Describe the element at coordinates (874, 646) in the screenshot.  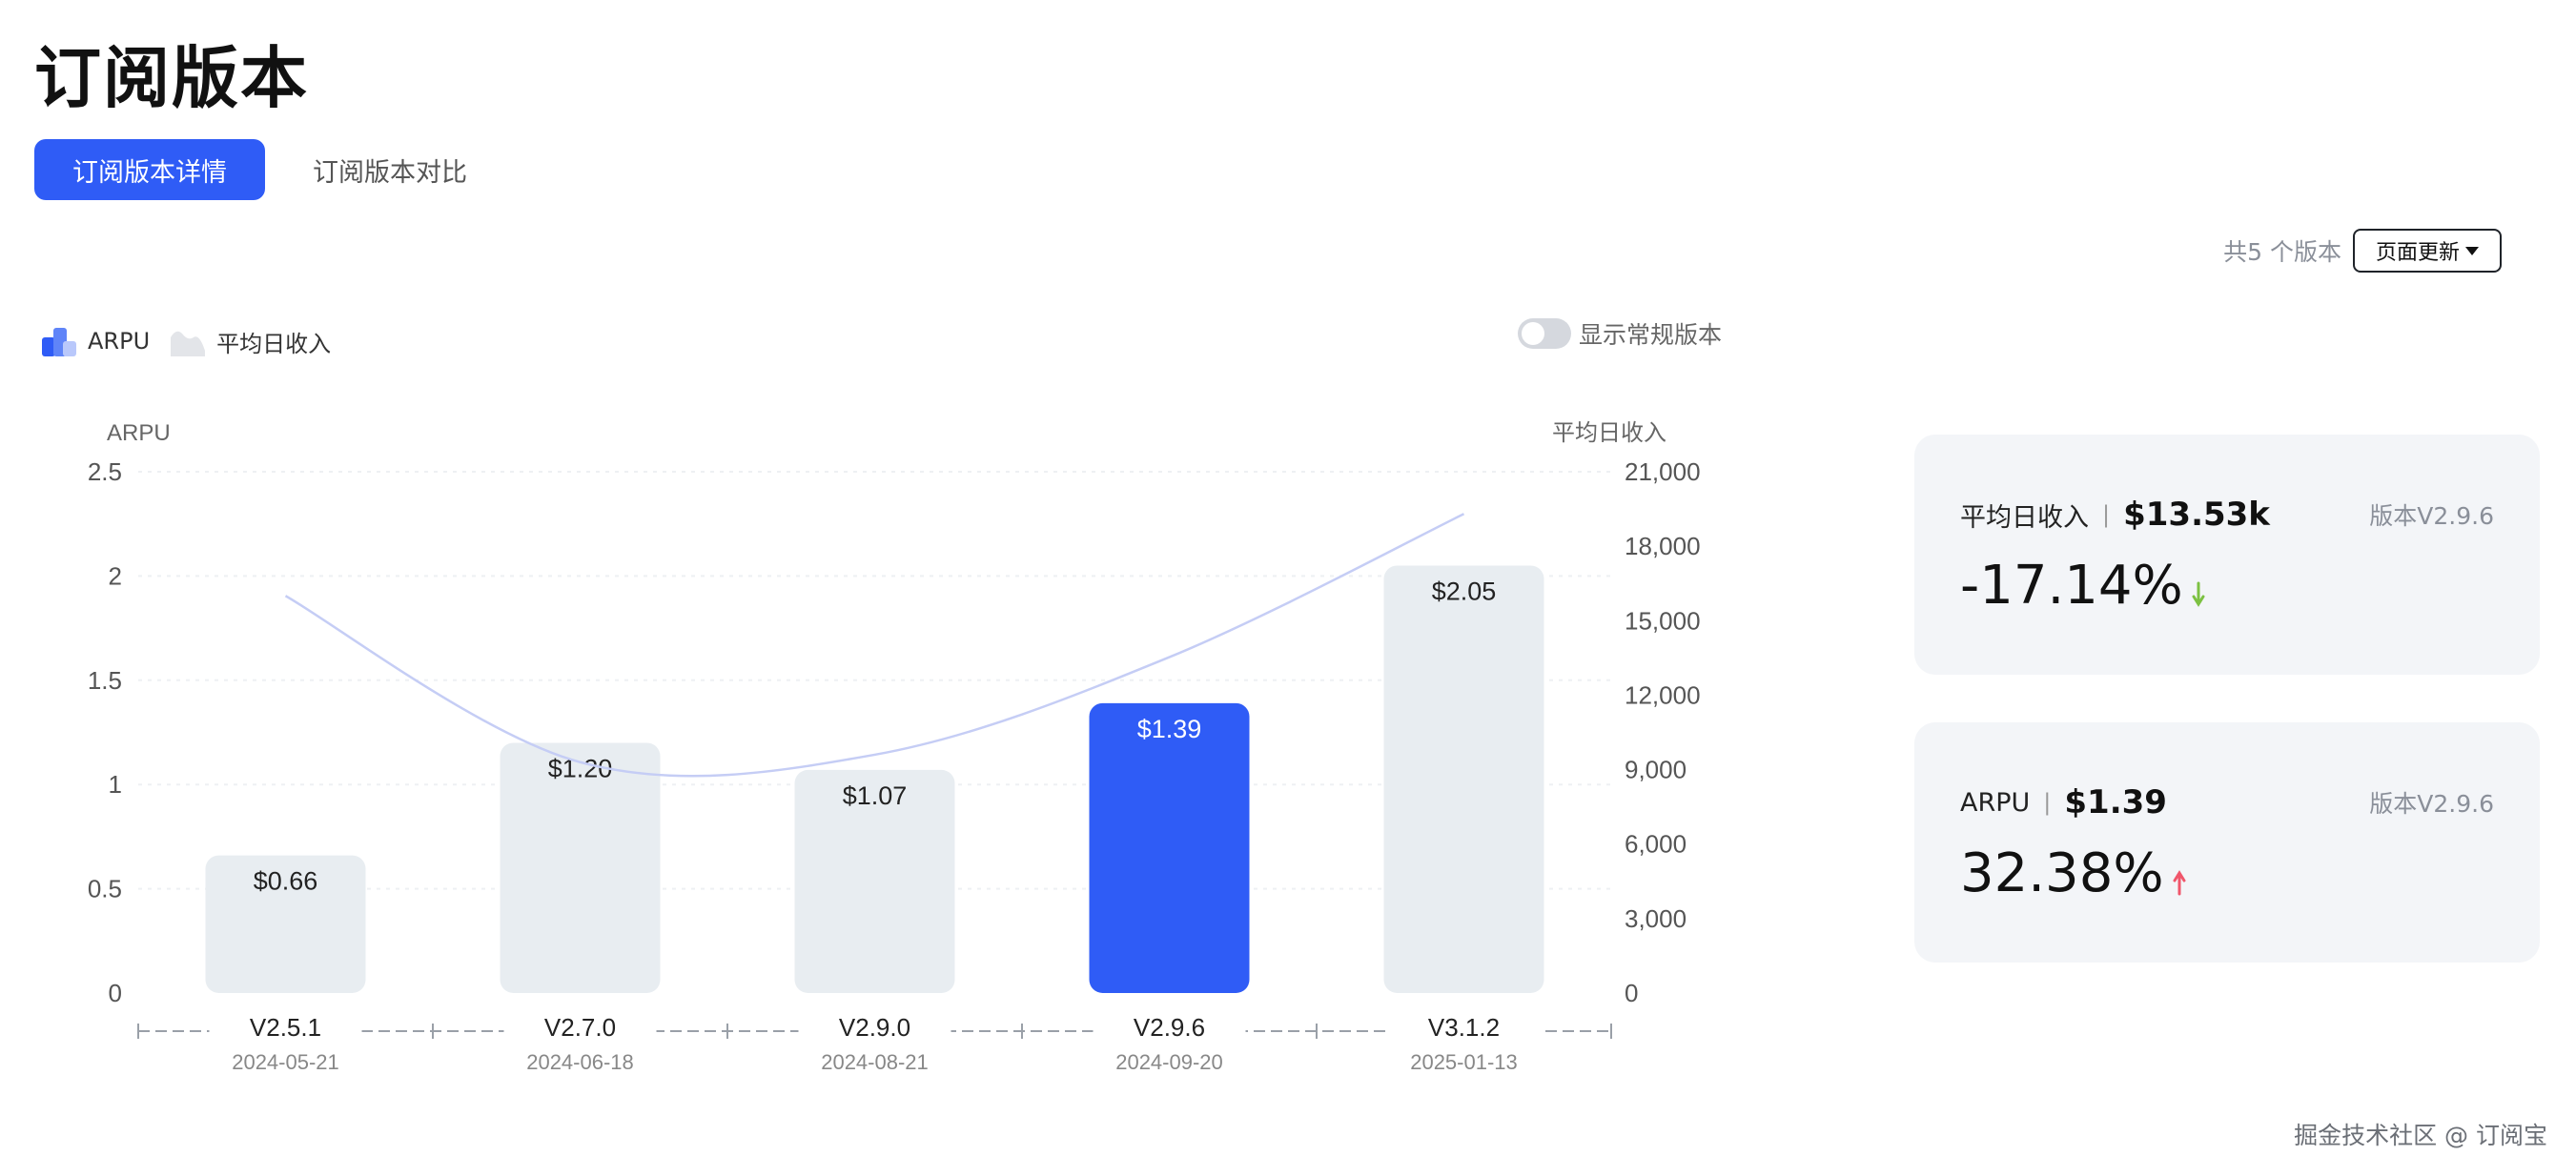
I see `revenue-line` at that location.